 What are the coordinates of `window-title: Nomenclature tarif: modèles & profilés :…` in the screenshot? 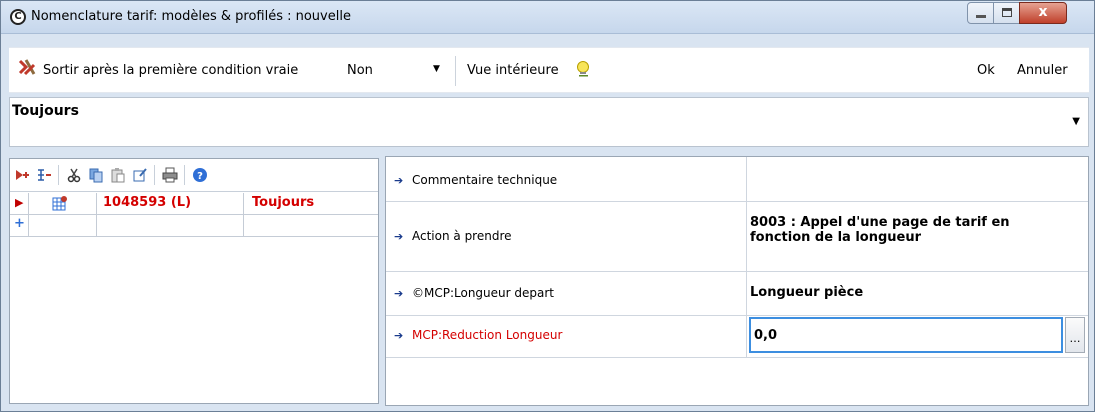 It's located at (191, 16).